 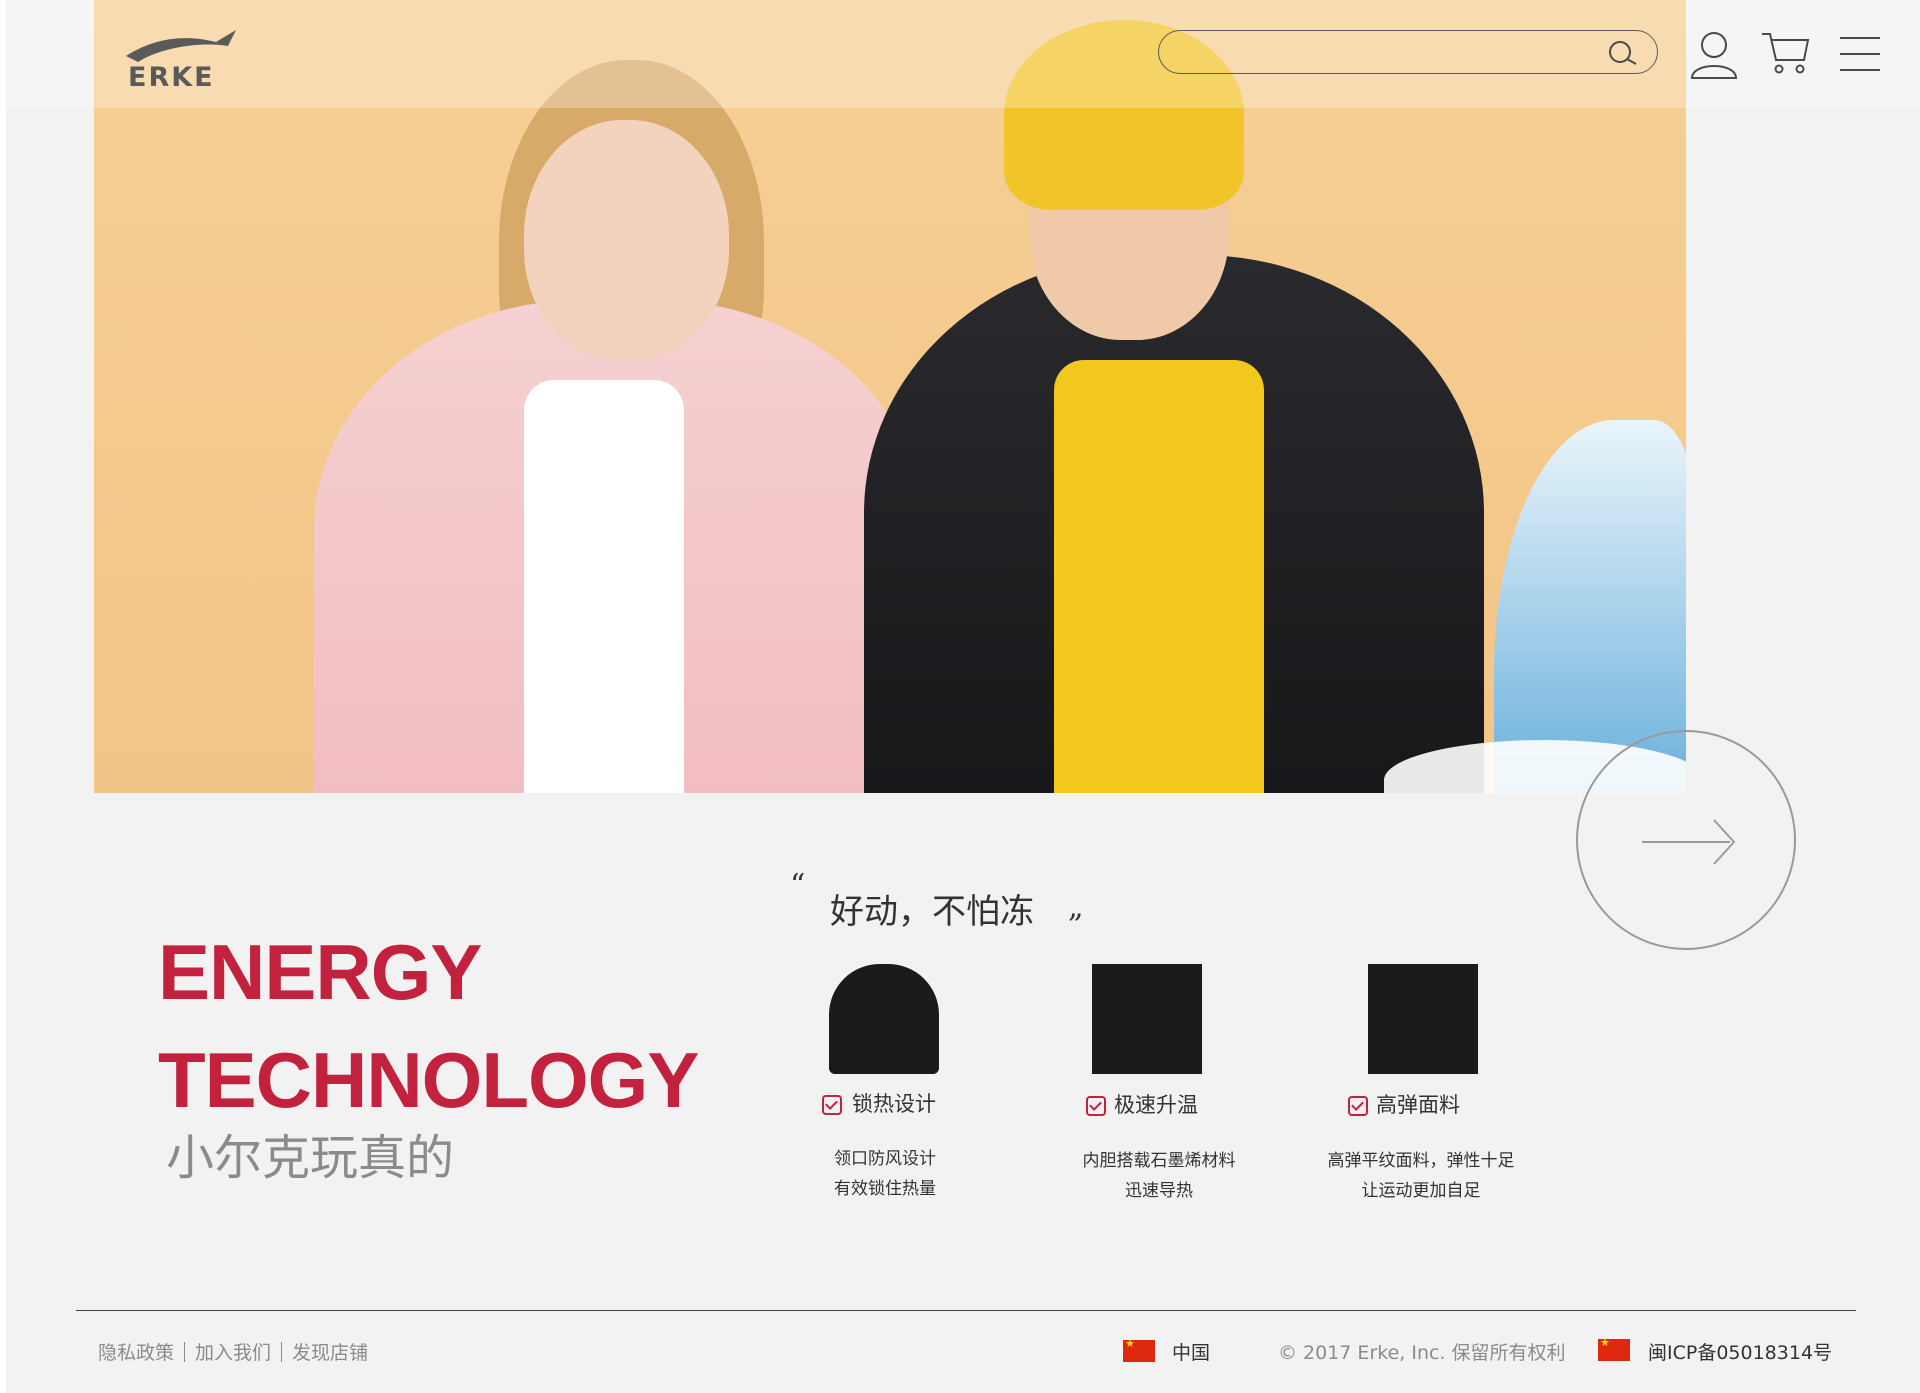 What do you see at coordinates (963, 54) in the screenshot?
I see `site-header: ERKE` at bounding box center [963, 54].